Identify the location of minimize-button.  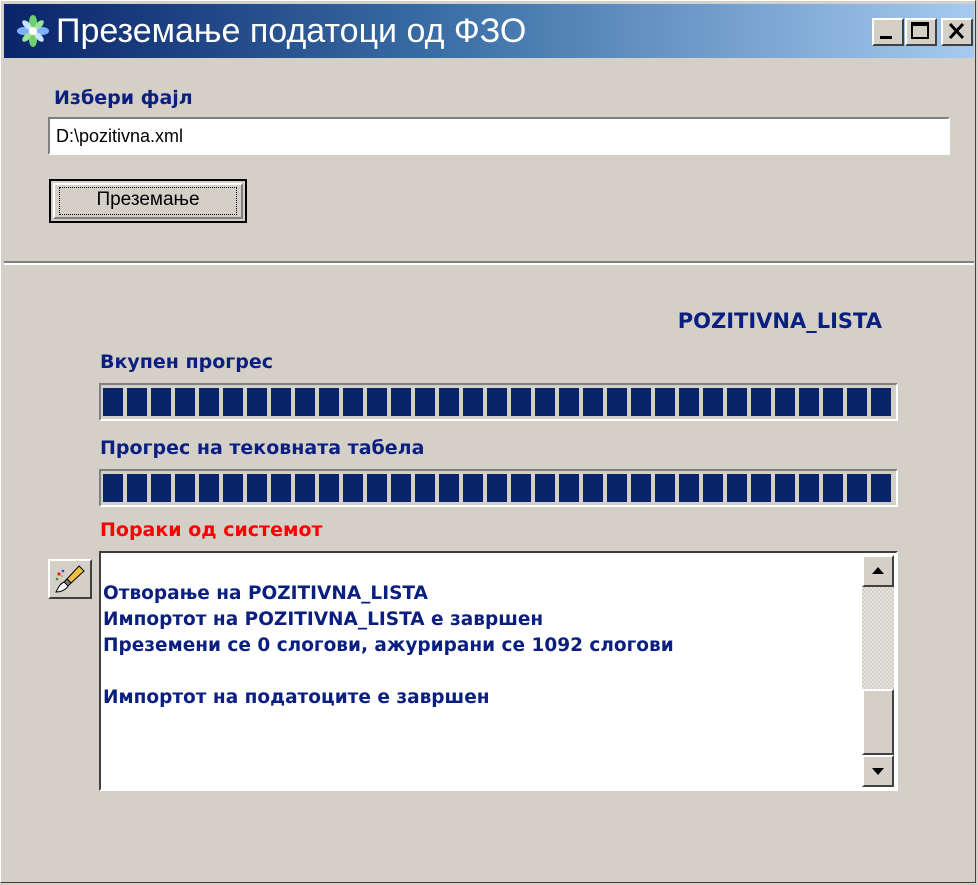
(888, 32).